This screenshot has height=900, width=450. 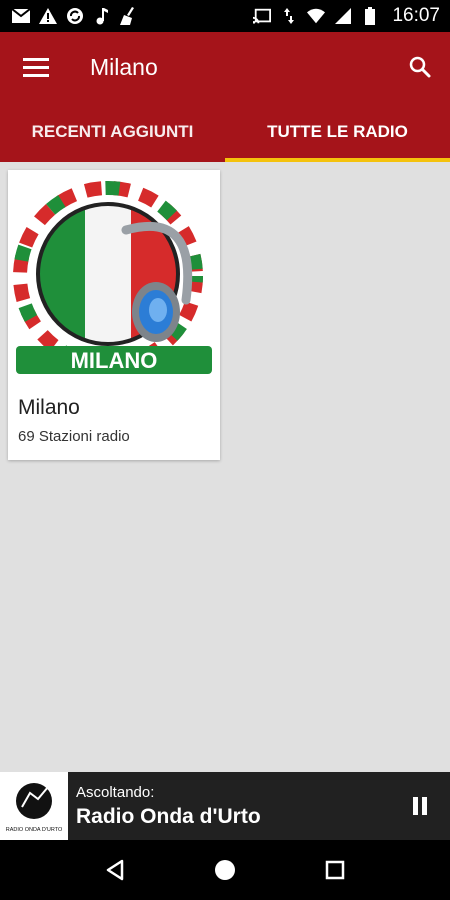 I want to click on wifi-icon, so click(x=316, y=16).